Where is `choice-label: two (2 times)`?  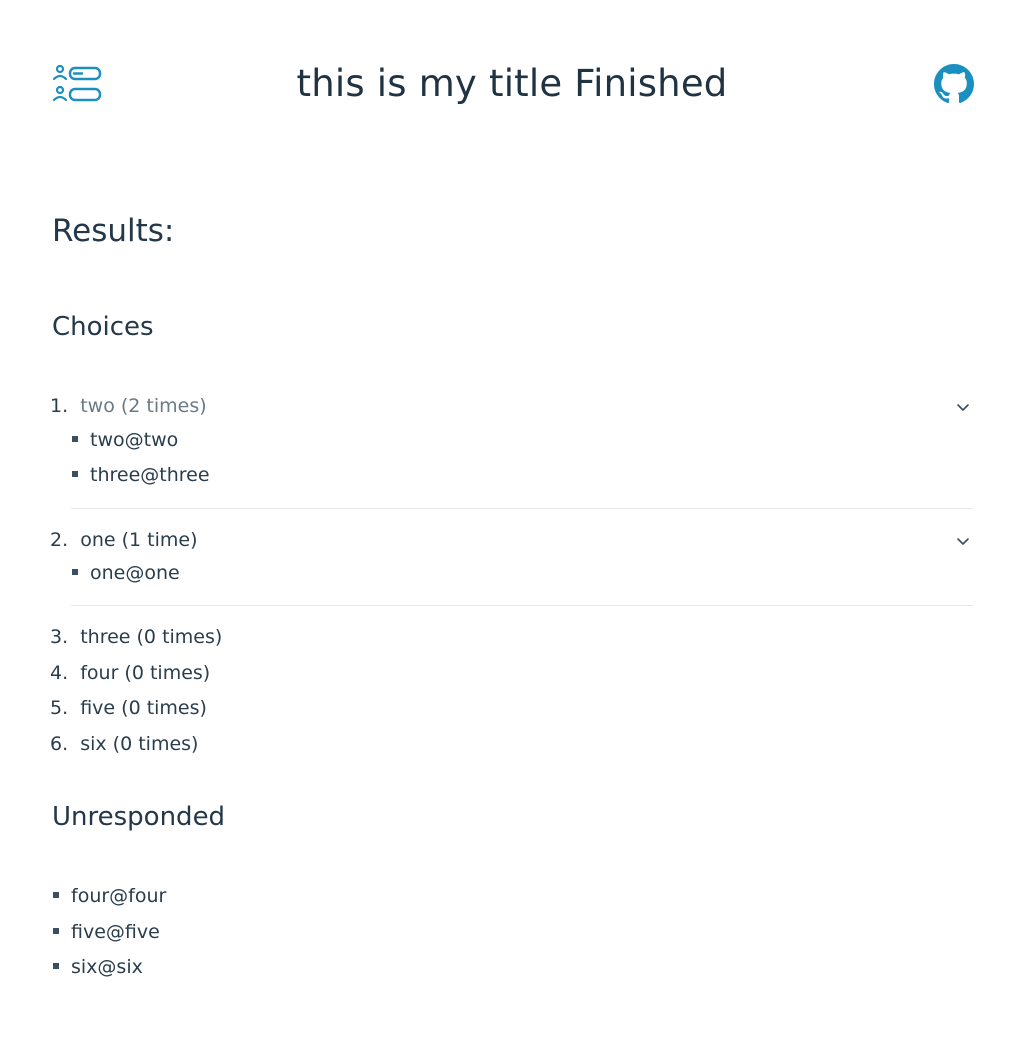
choice-label: two (2 times) is located at coordinates (143, 406).